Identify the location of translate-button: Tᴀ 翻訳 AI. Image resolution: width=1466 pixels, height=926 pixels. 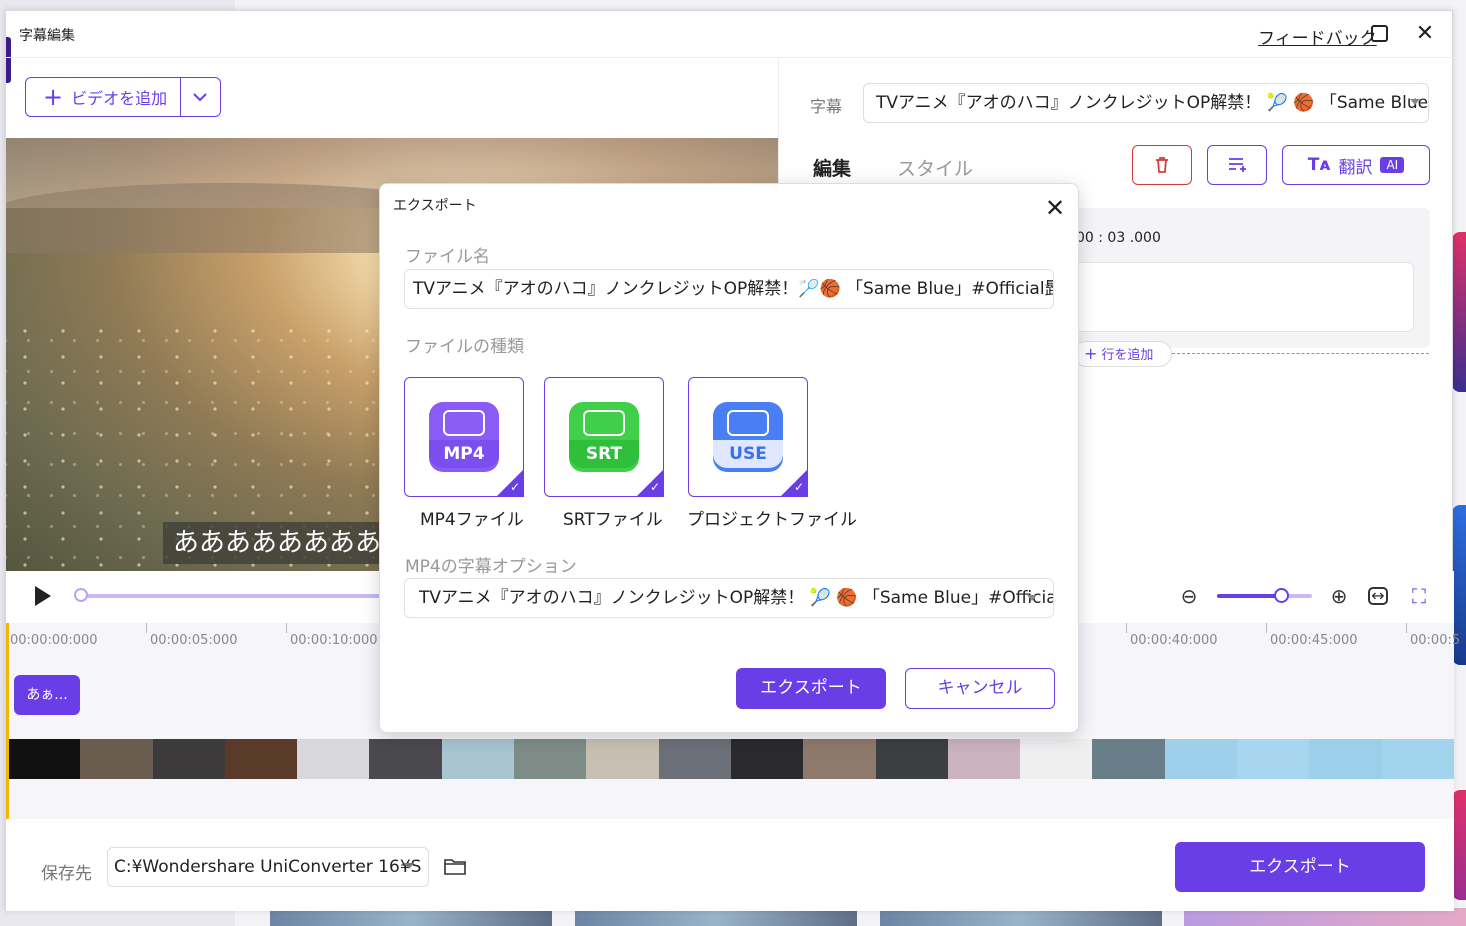
(1356, 165).